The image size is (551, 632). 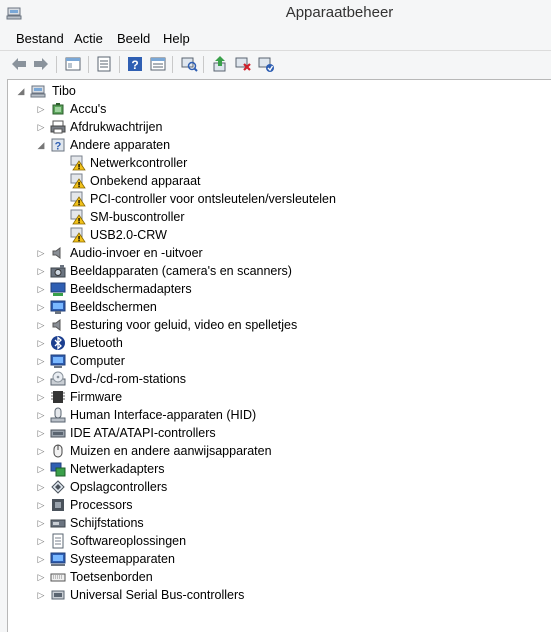 I want to click on properties-view-icon, so click(x=73, y=64).